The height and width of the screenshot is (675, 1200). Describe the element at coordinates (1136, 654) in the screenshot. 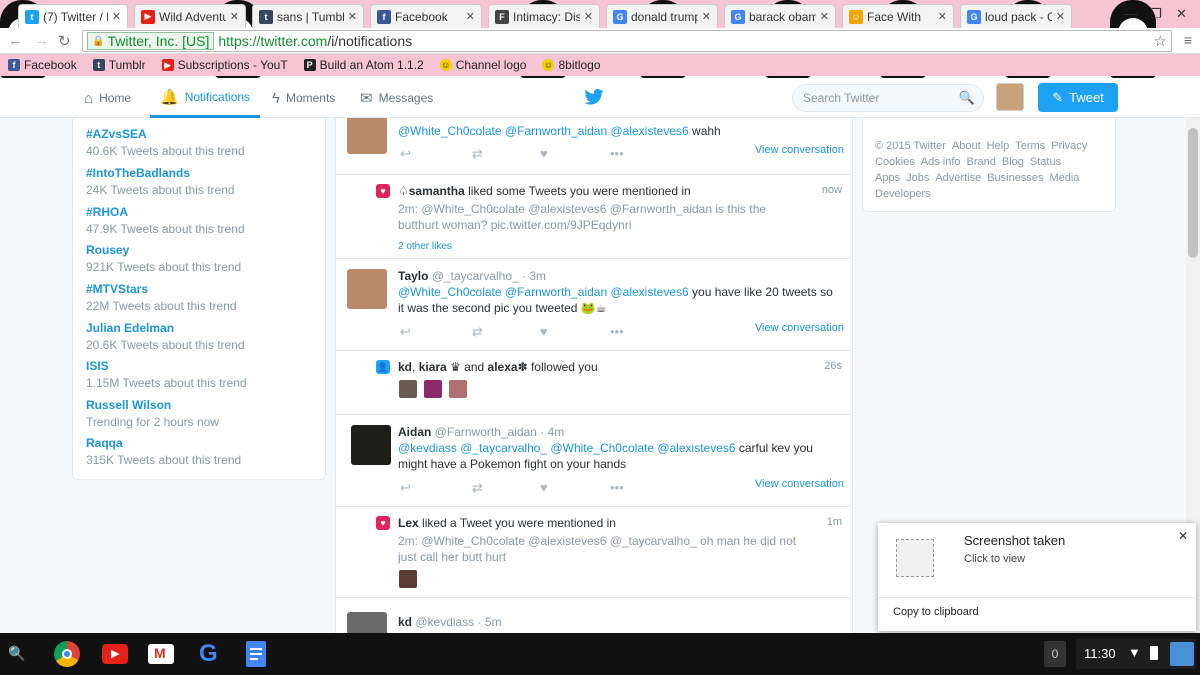

I see `system-tray: 11:30 ▼` at that location.